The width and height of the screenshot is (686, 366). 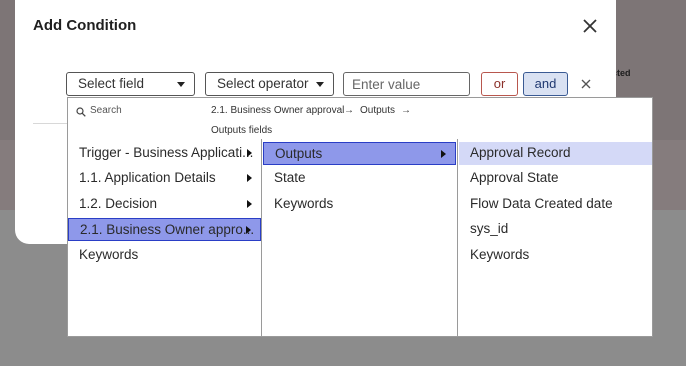 What do you see at coordinates (590, 26) in the screenshot?
I see `close-icon` at bounding box center [590, 26].